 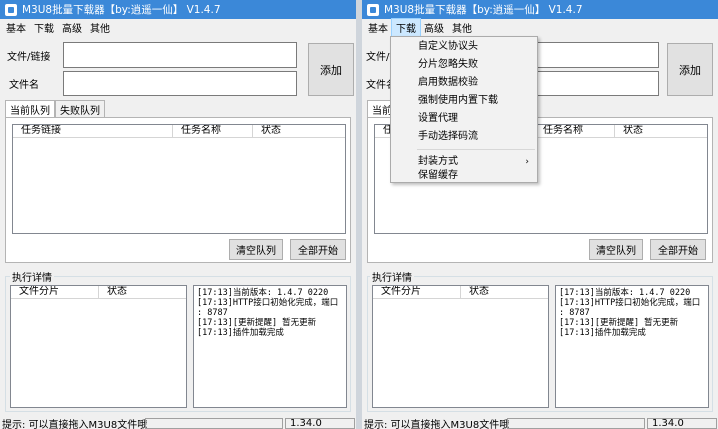 What do you see at coordinates (464, 65) in the screenshot?
I see `menu-item-ignore-segment-failure: 分片忽略失败` at bounding box center [464, 65].